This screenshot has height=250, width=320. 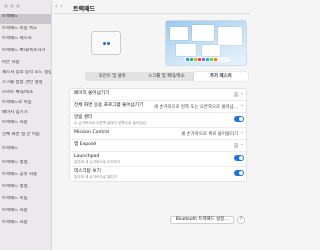 What do you see at coordinates (159, 120) in the screenshot?
I see `settings-row: 알림 센터 두 손가락으로 오른쪽 끝에서 왼쪽으로 쓸어넘김` at bounding box center [159, 120].